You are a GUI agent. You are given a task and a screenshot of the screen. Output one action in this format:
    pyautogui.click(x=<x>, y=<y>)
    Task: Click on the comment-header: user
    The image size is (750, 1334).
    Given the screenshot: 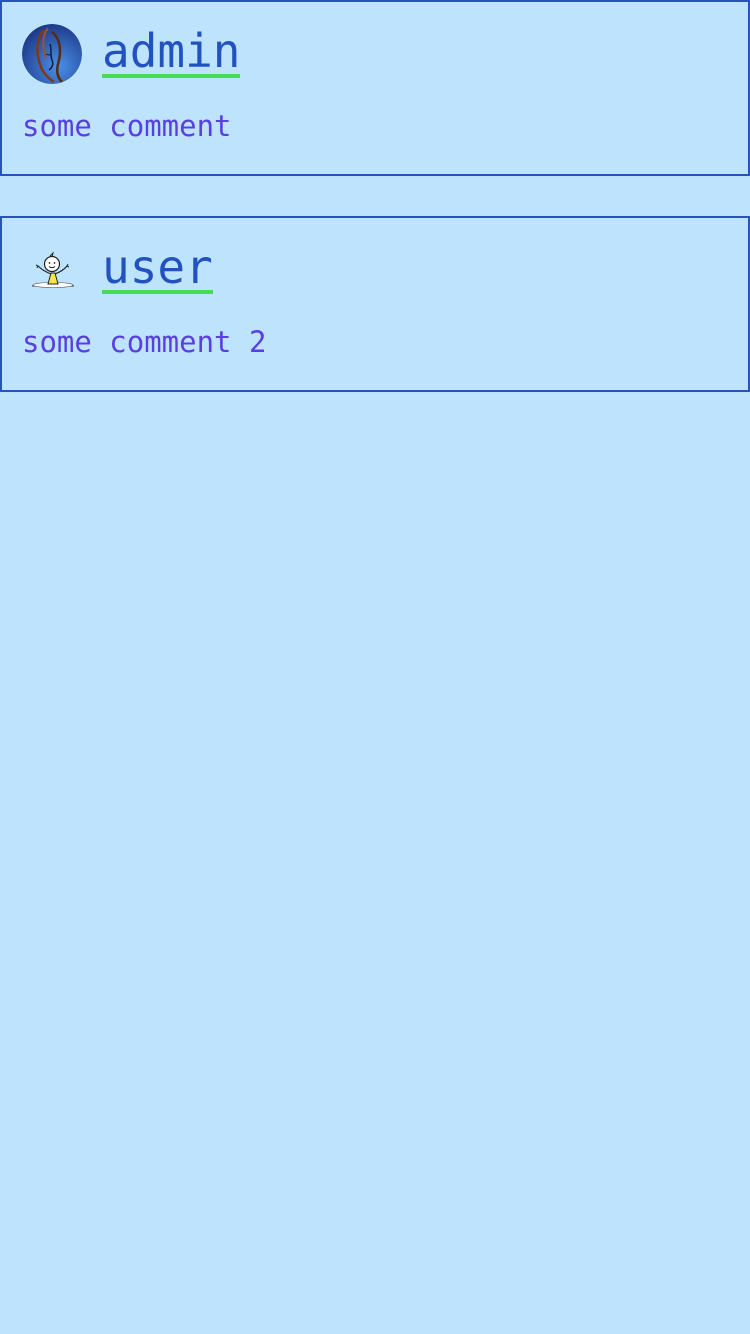 What is the action you would take?
    pyautogui.click(x=117, y=270)
    